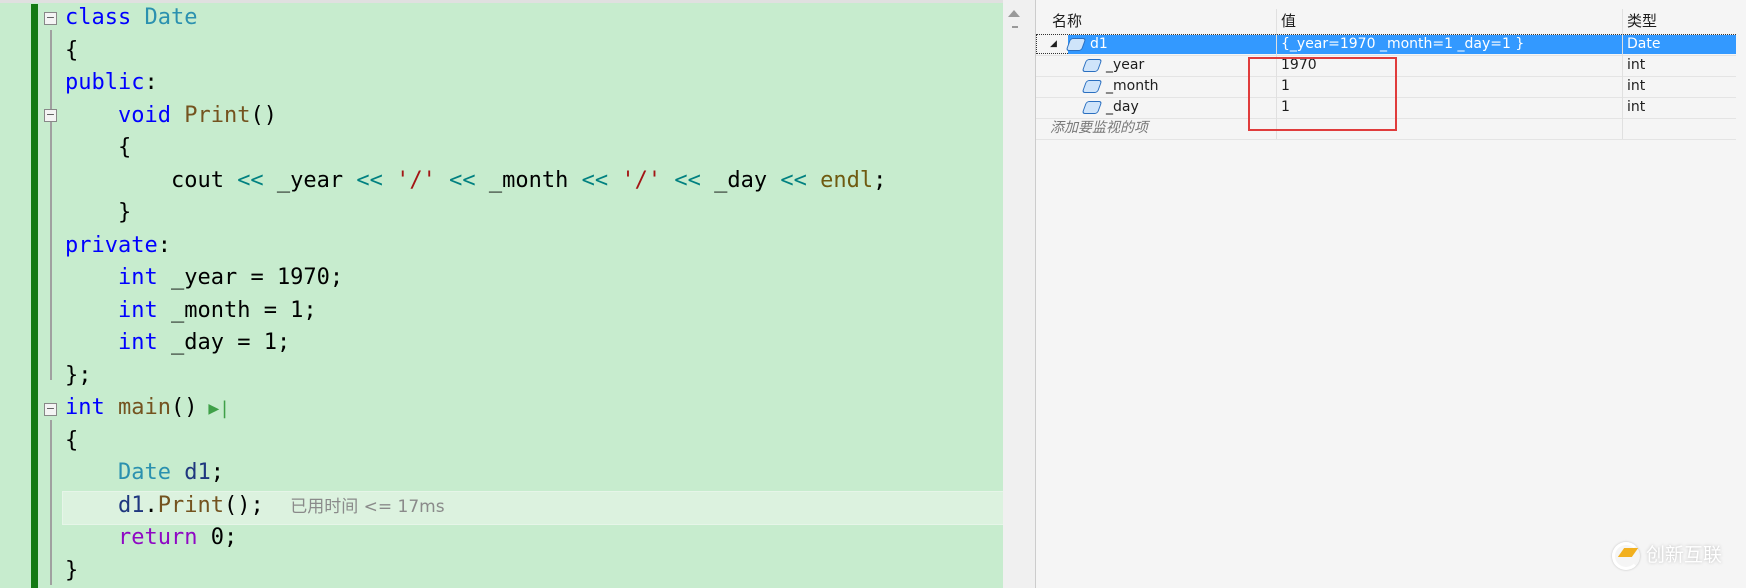 The height and width of the screenshot is (588, 1746). What do you see at coordinates (1067, 21) in the screenshot?
I see `column-header-name: 名称` at bounding box center [1067, 21].